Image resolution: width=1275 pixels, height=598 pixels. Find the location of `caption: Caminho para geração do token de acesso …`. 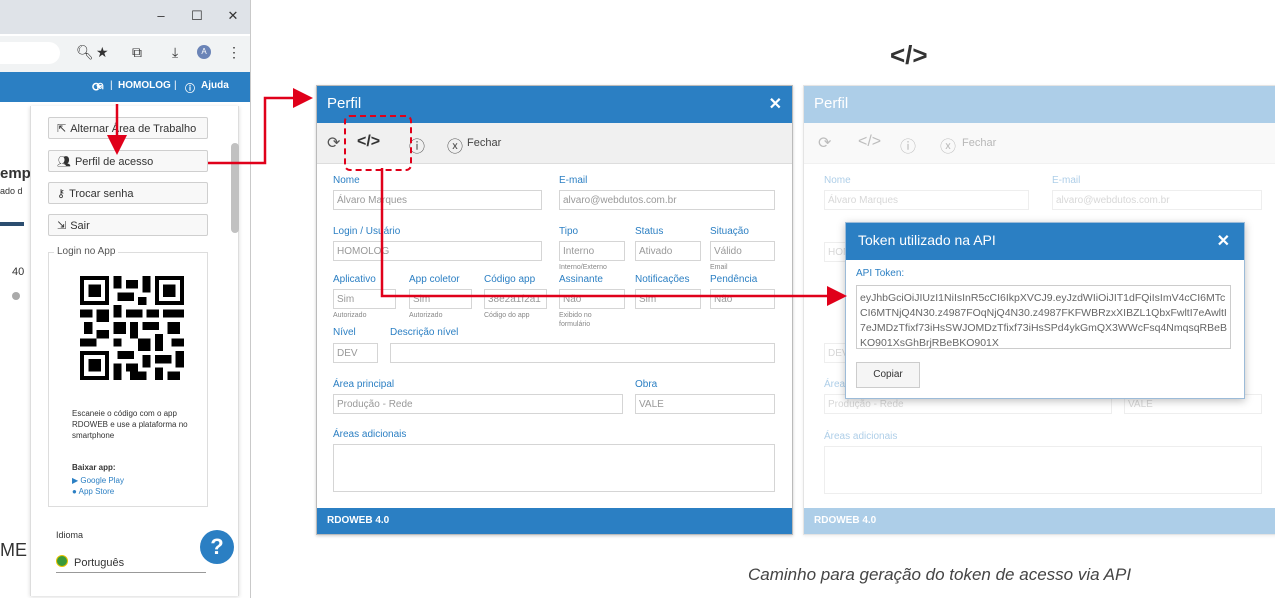

caption: Caminho para geração do token de acesso … is located at coordinates (940, 574).